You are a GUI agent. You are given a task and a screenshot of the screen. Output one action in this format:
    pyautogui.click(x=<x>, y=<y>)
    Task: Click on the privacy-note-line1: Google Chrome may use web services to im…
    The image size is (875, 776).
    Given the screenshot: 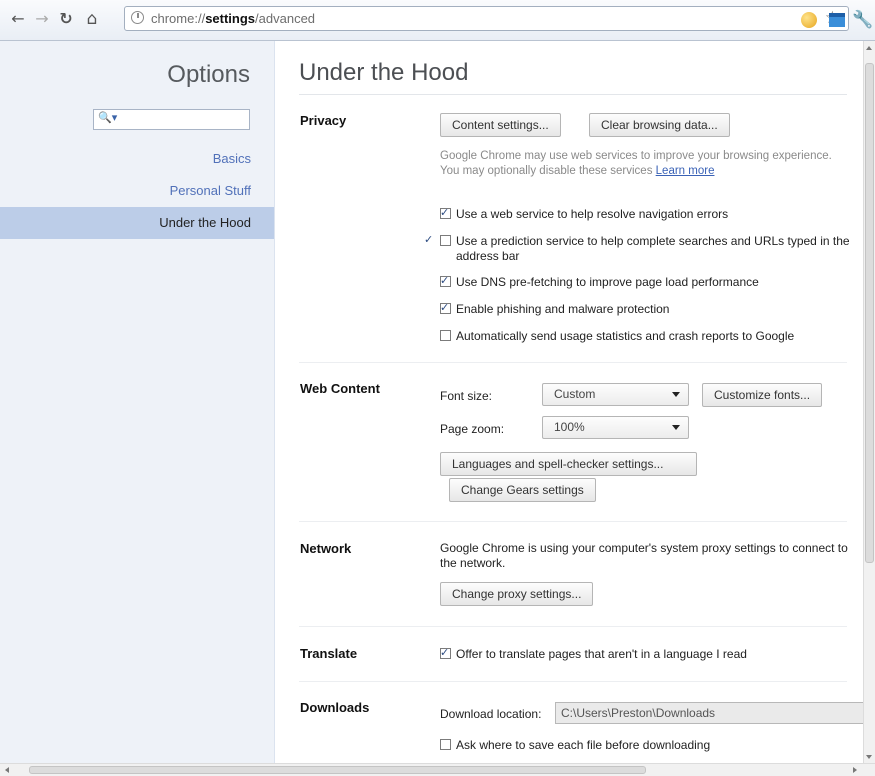 What is the action you would take?
    pyautogui.click(x=636, y=156)
    